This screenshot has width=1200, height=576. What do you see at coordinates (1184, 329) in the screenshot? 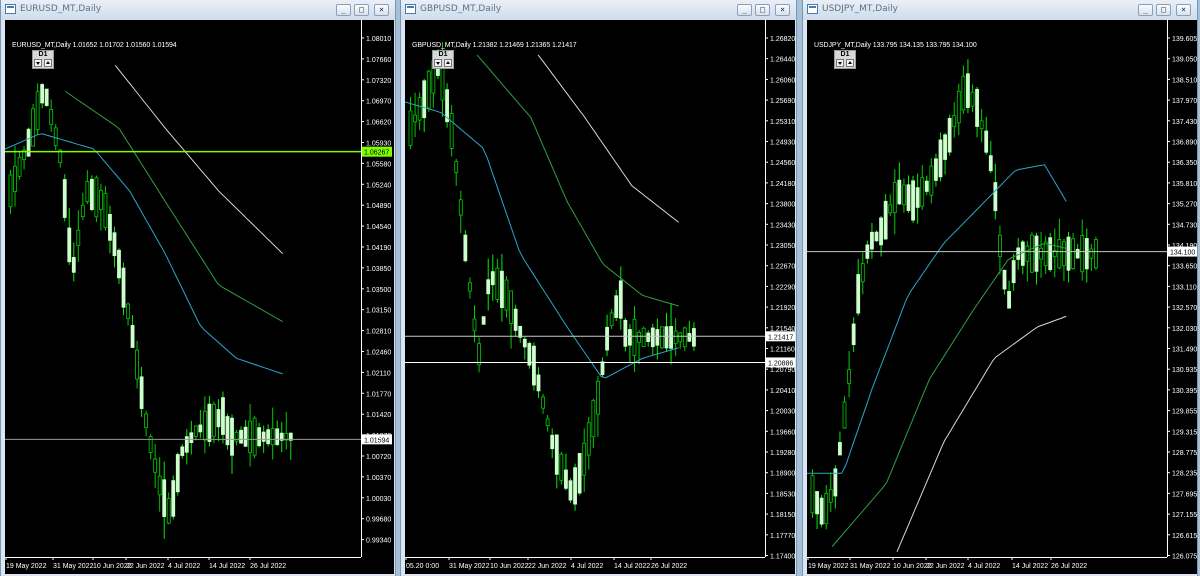
I see `price-scale-label: 132.030` at bounding box center [1184, 329].